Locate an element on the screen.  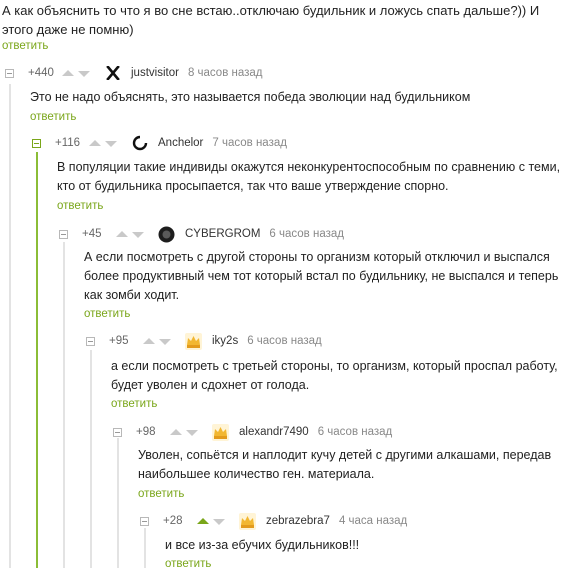
rating: +116 is located at coordinates (68, 143).